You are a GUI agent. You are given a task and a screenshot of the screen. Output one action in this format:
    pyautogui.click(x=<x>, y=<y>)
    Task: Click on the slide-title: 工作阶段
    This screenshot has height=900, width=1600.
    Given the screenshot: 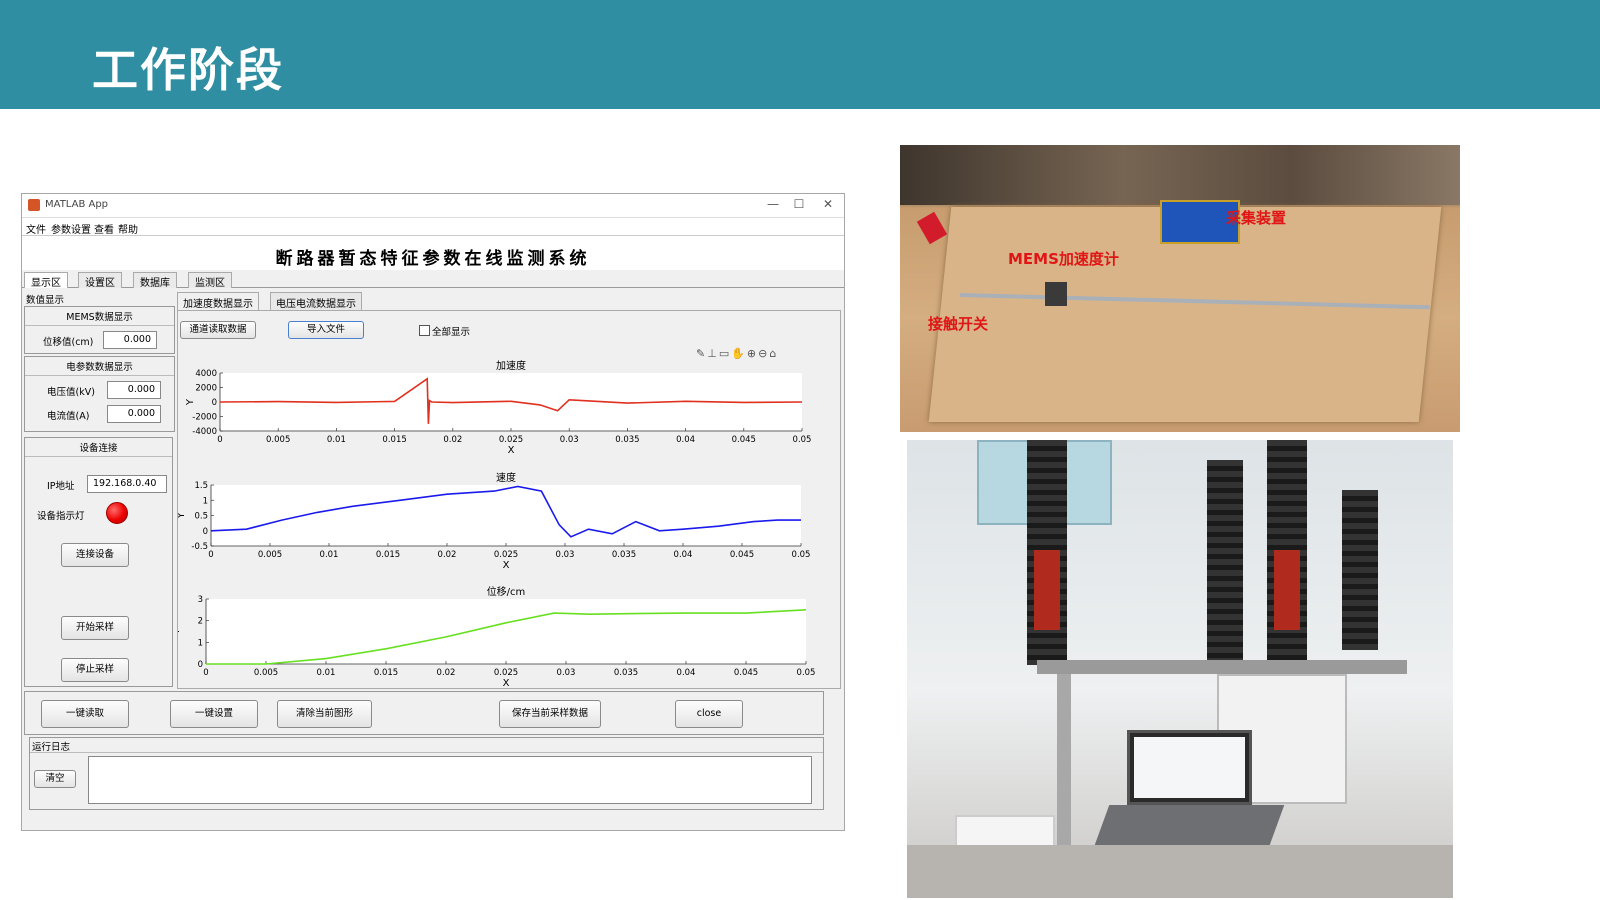 What is the action you would take?
    pyautogui.click(x=188, y=70)
    